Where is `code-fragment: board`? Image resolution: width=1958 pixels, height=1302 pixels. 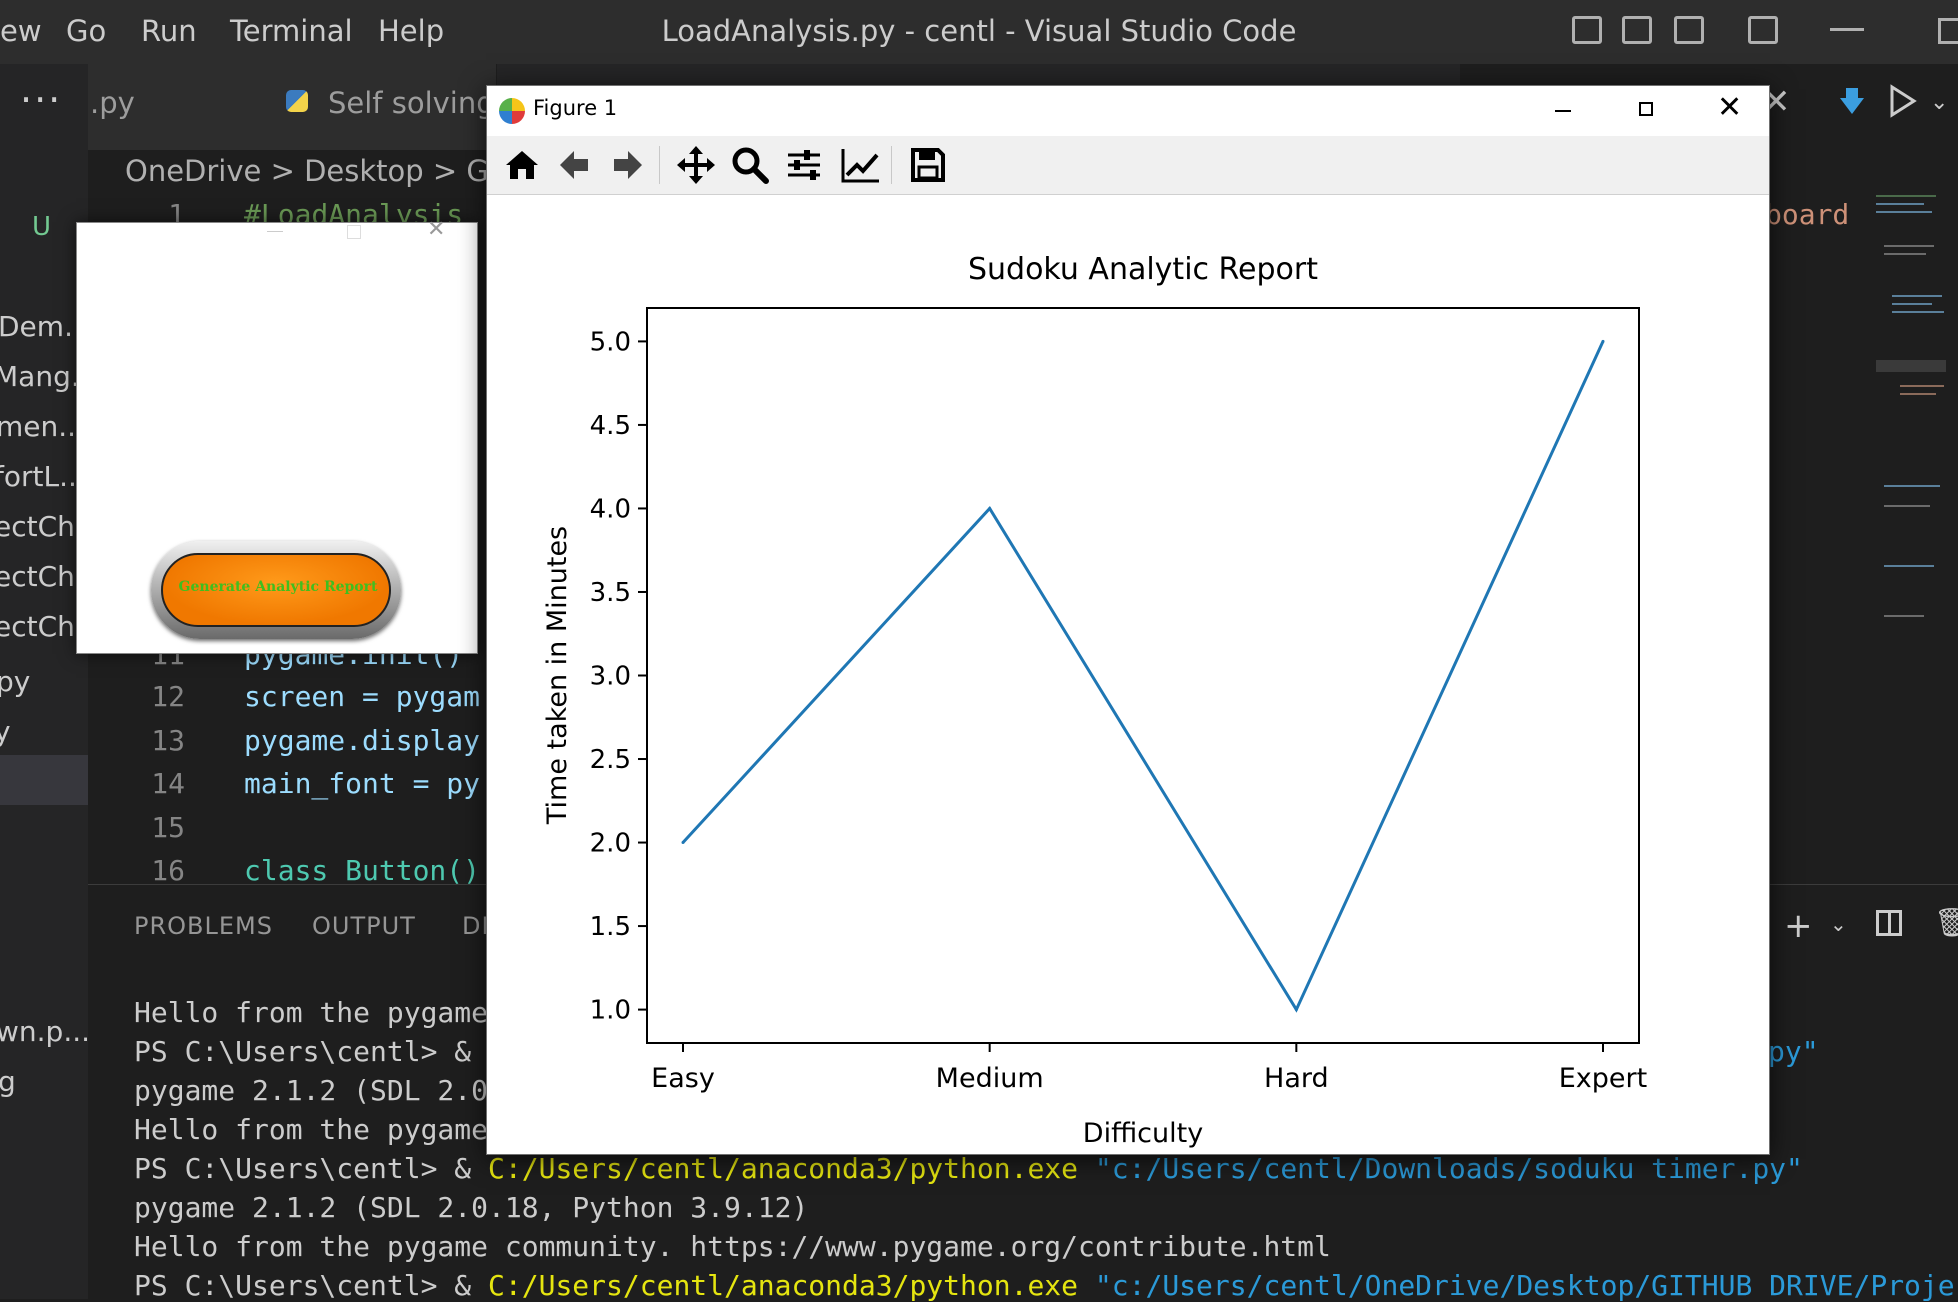
code-fragment: board is located at coordinates (1807, 214).